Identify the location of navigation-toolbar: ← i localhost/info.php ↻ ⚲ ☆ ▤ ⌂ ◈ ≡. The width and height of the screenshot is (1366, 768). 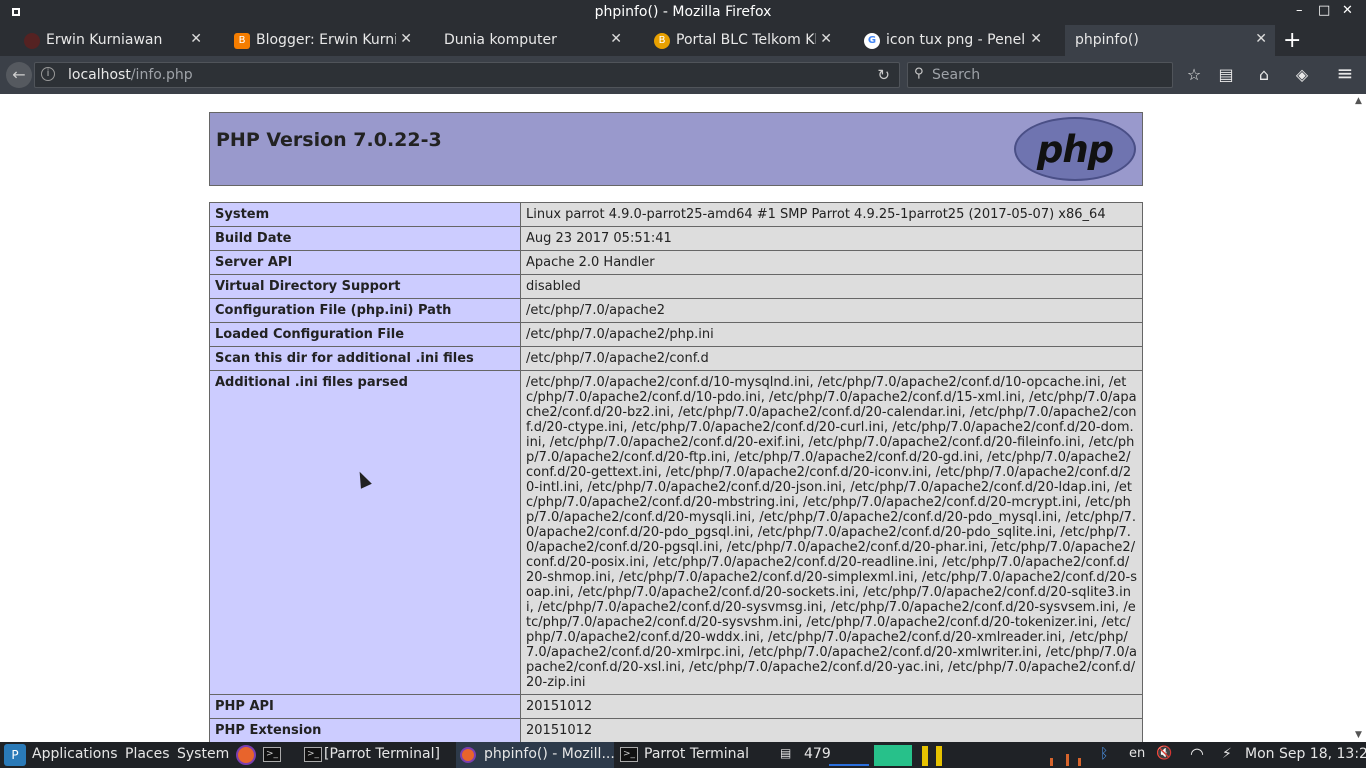
(683, 75).